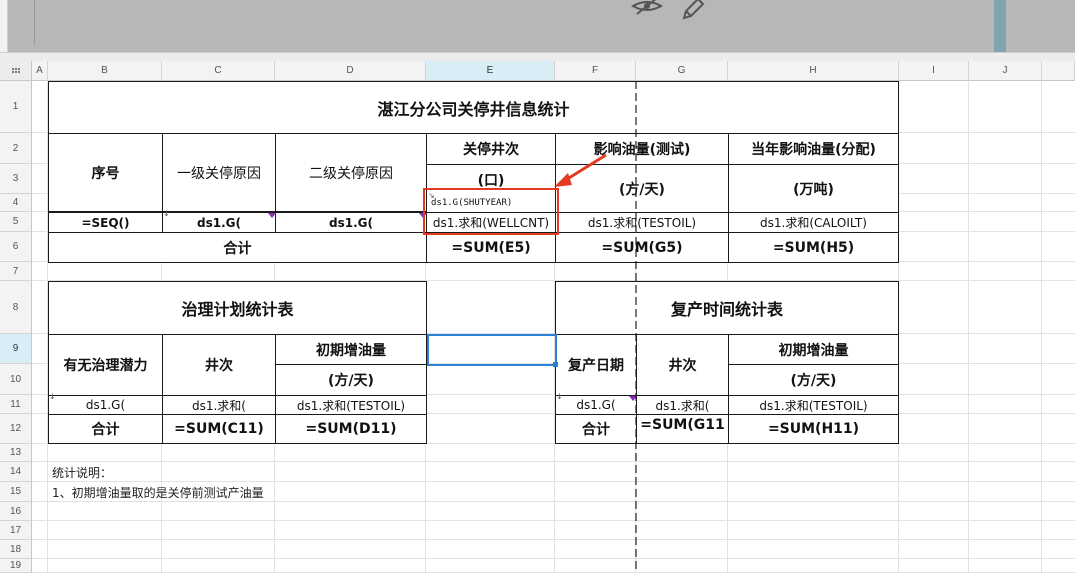 The width and height of the screenshot is (1075, 573). I want to click on table1-header-oil-year-unit: (万吨), so click(813, 188).